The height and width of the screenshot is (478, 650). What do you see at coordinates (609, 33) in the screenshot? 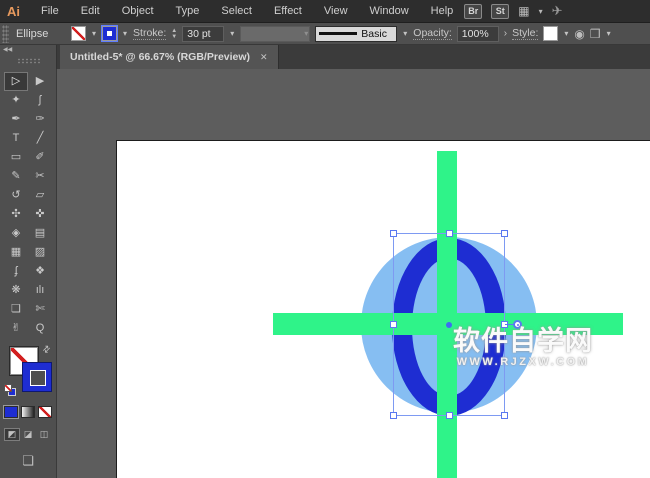
I see `document-chevron-icon: ▾` at bounding box center [609, 33].